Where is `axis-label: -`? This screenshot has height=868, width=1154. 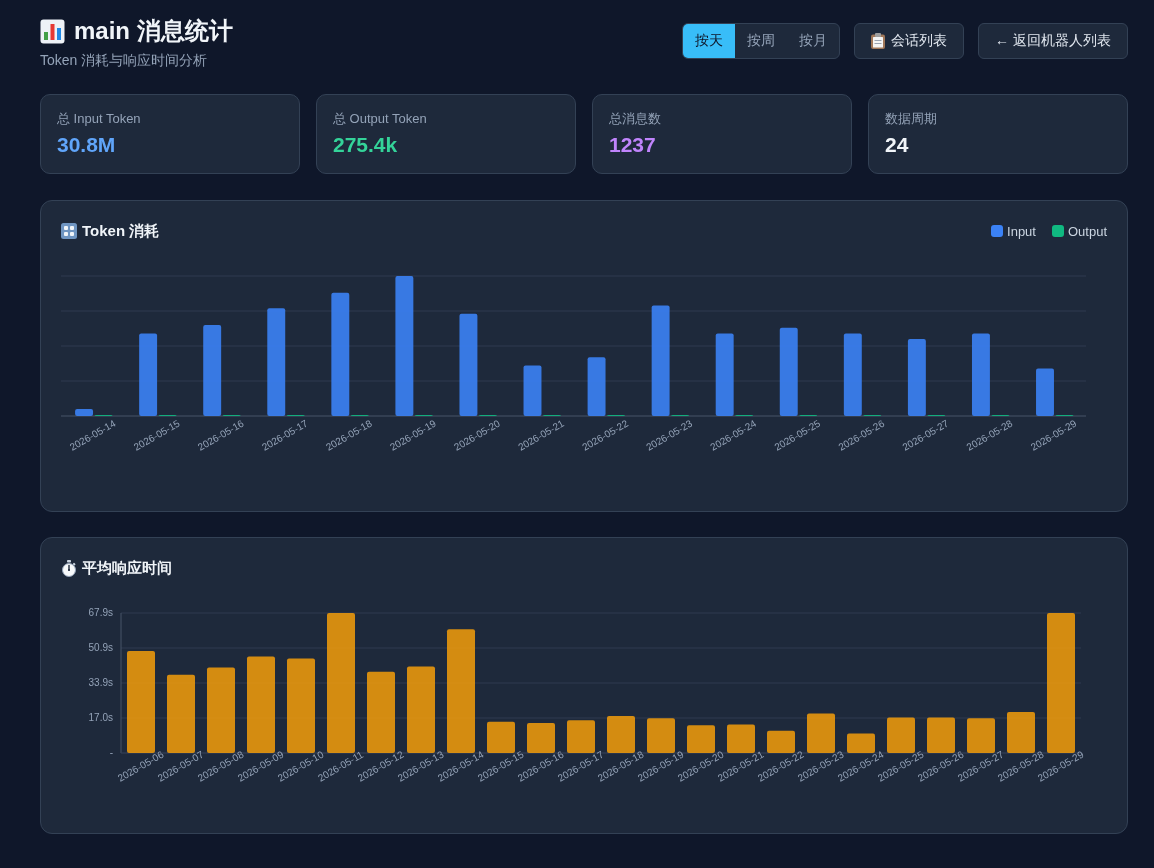 axis-label: - is located at coordinates (111, 752).